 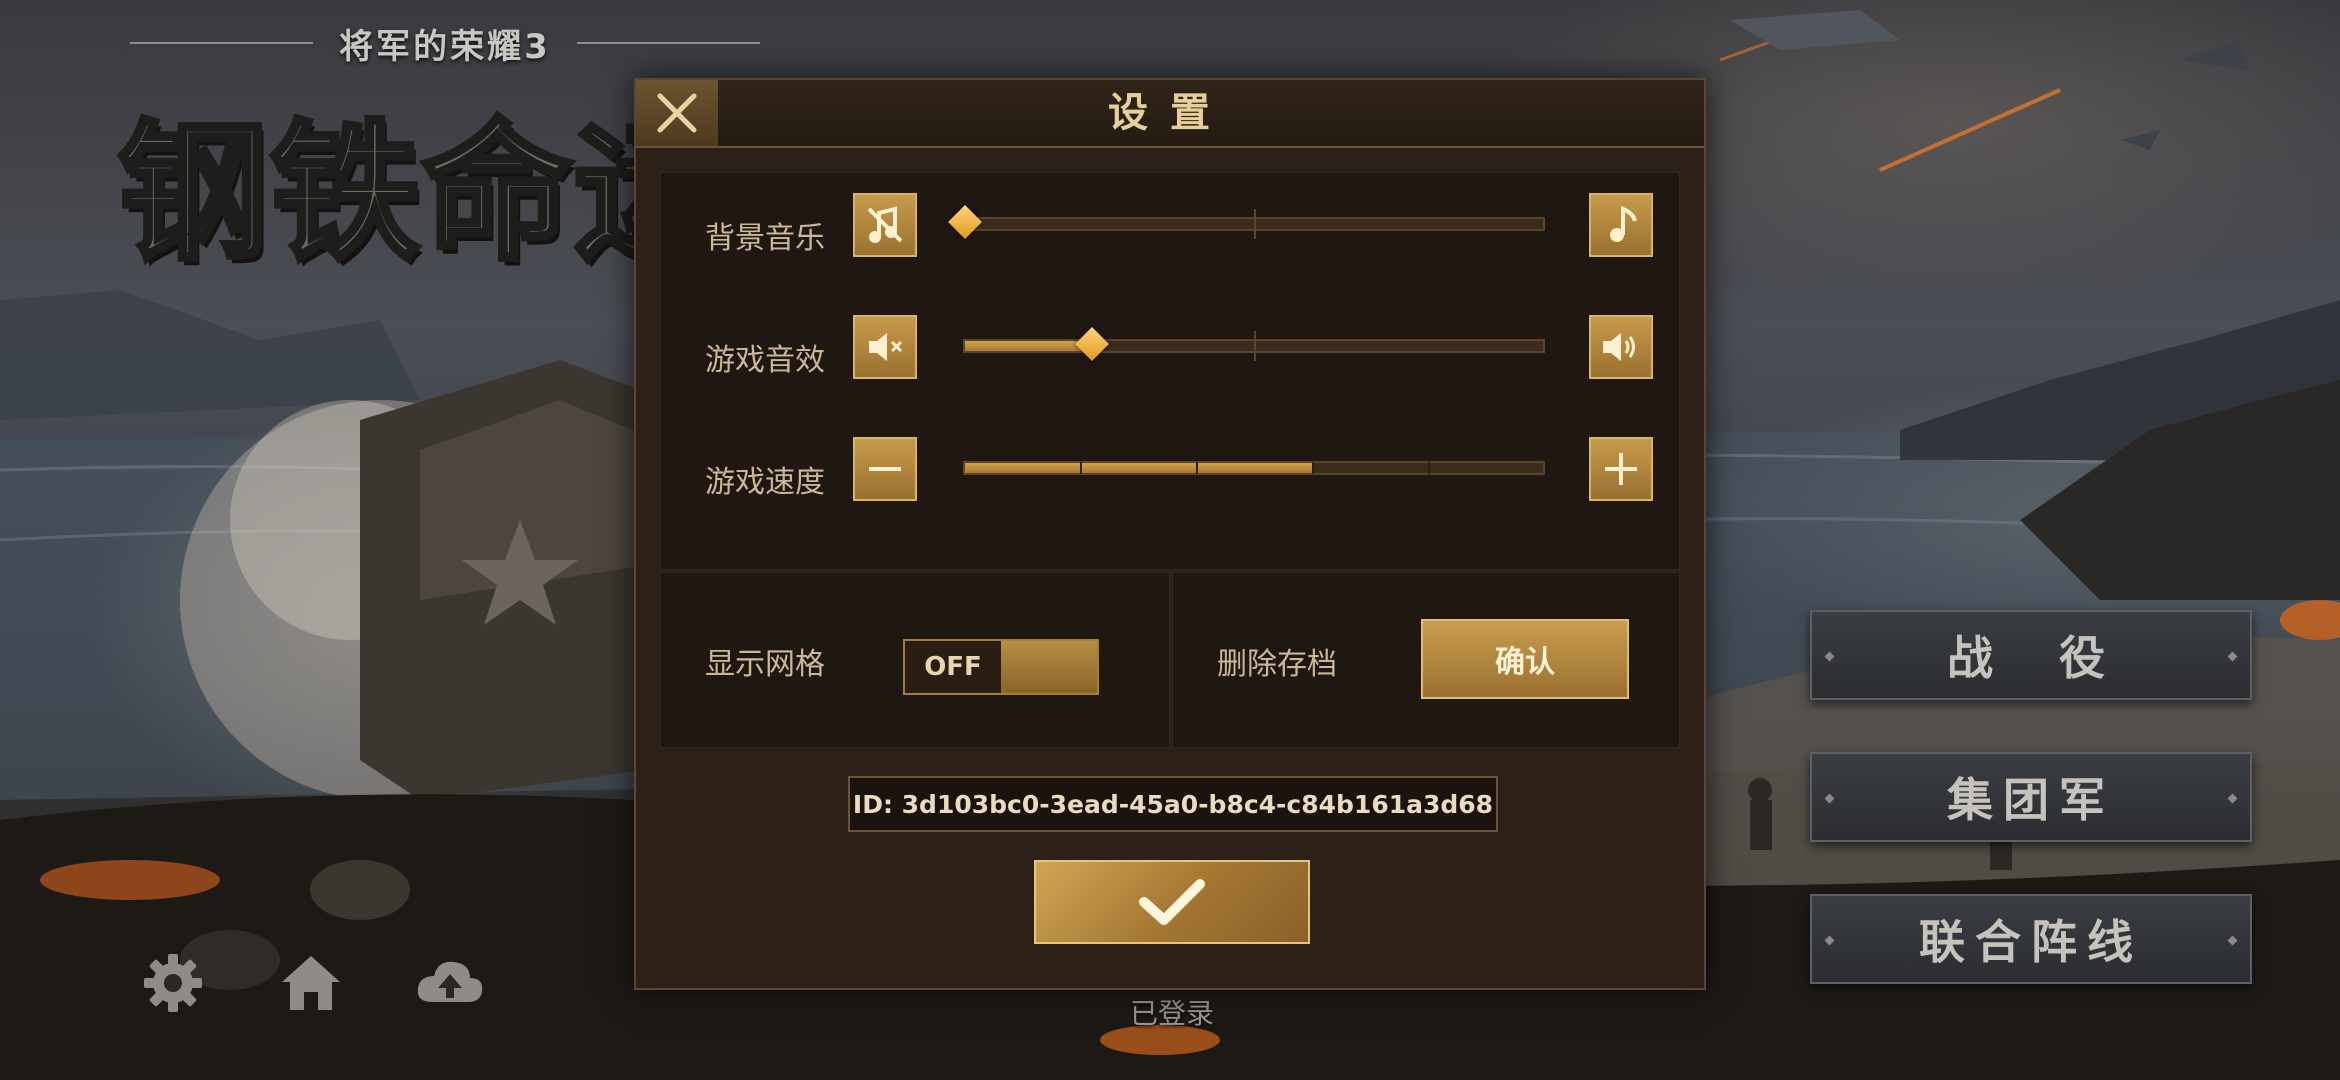 What do you see at coordinates (1049, 667) in the screenshot?
I see `grid-toggle-knob` at bounding box center [1049, 667].